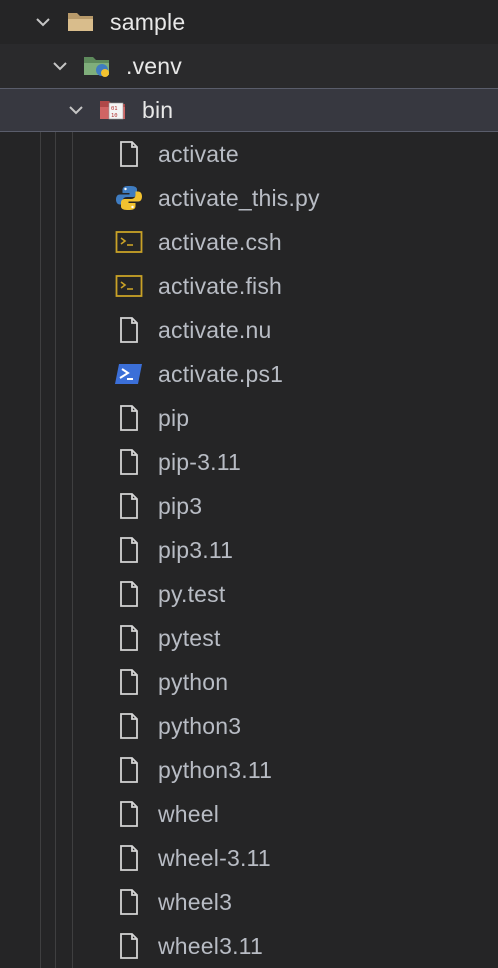 This screenshot has width=498, height=968. Describe the element at coordinates (249, 506) in the screenshot. I see `tree-row-file: pip3` at that location.